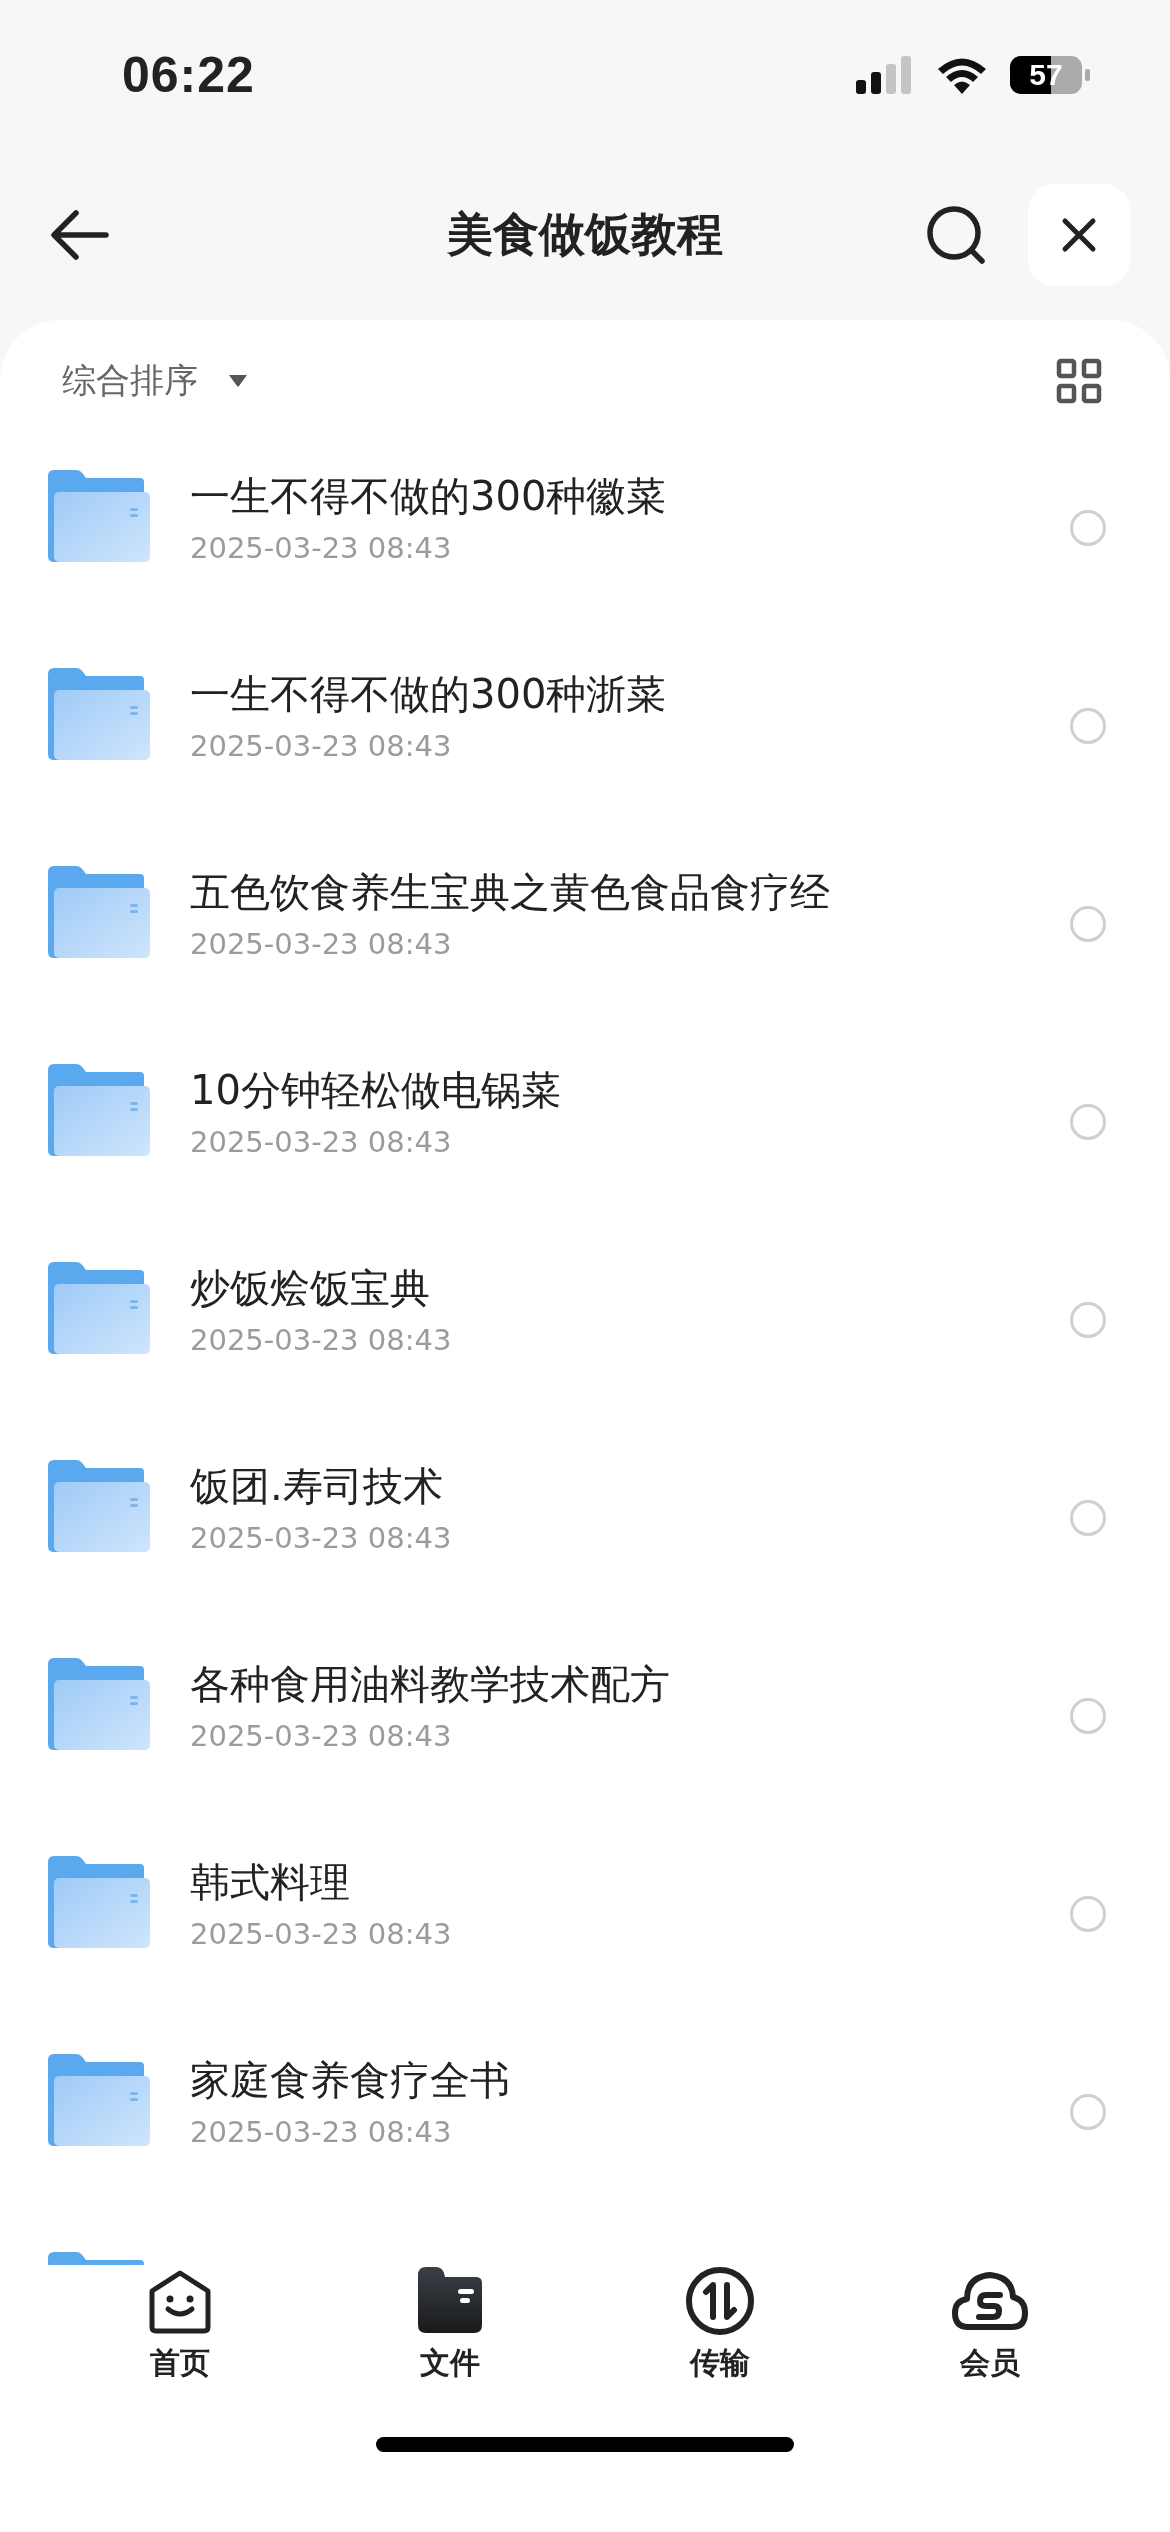 This screenshot has height=2532, width=1170. Describe the element at coordinates (270, 1882) in the screenshot. I see `folder-name: 韩式料理` at that location.